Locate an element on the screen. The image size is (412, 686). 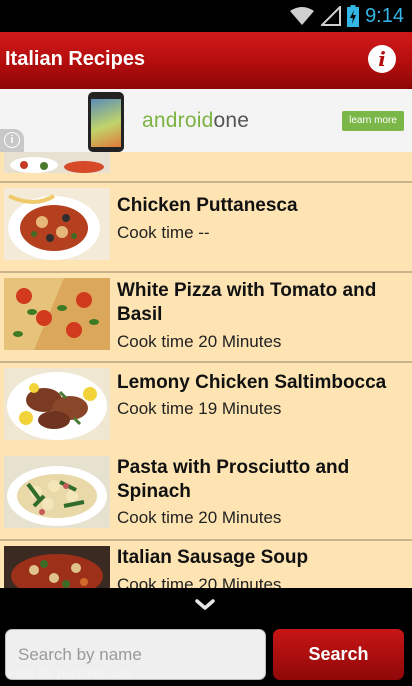
status-bar: 9:14 is located at coordinates (206, 16).